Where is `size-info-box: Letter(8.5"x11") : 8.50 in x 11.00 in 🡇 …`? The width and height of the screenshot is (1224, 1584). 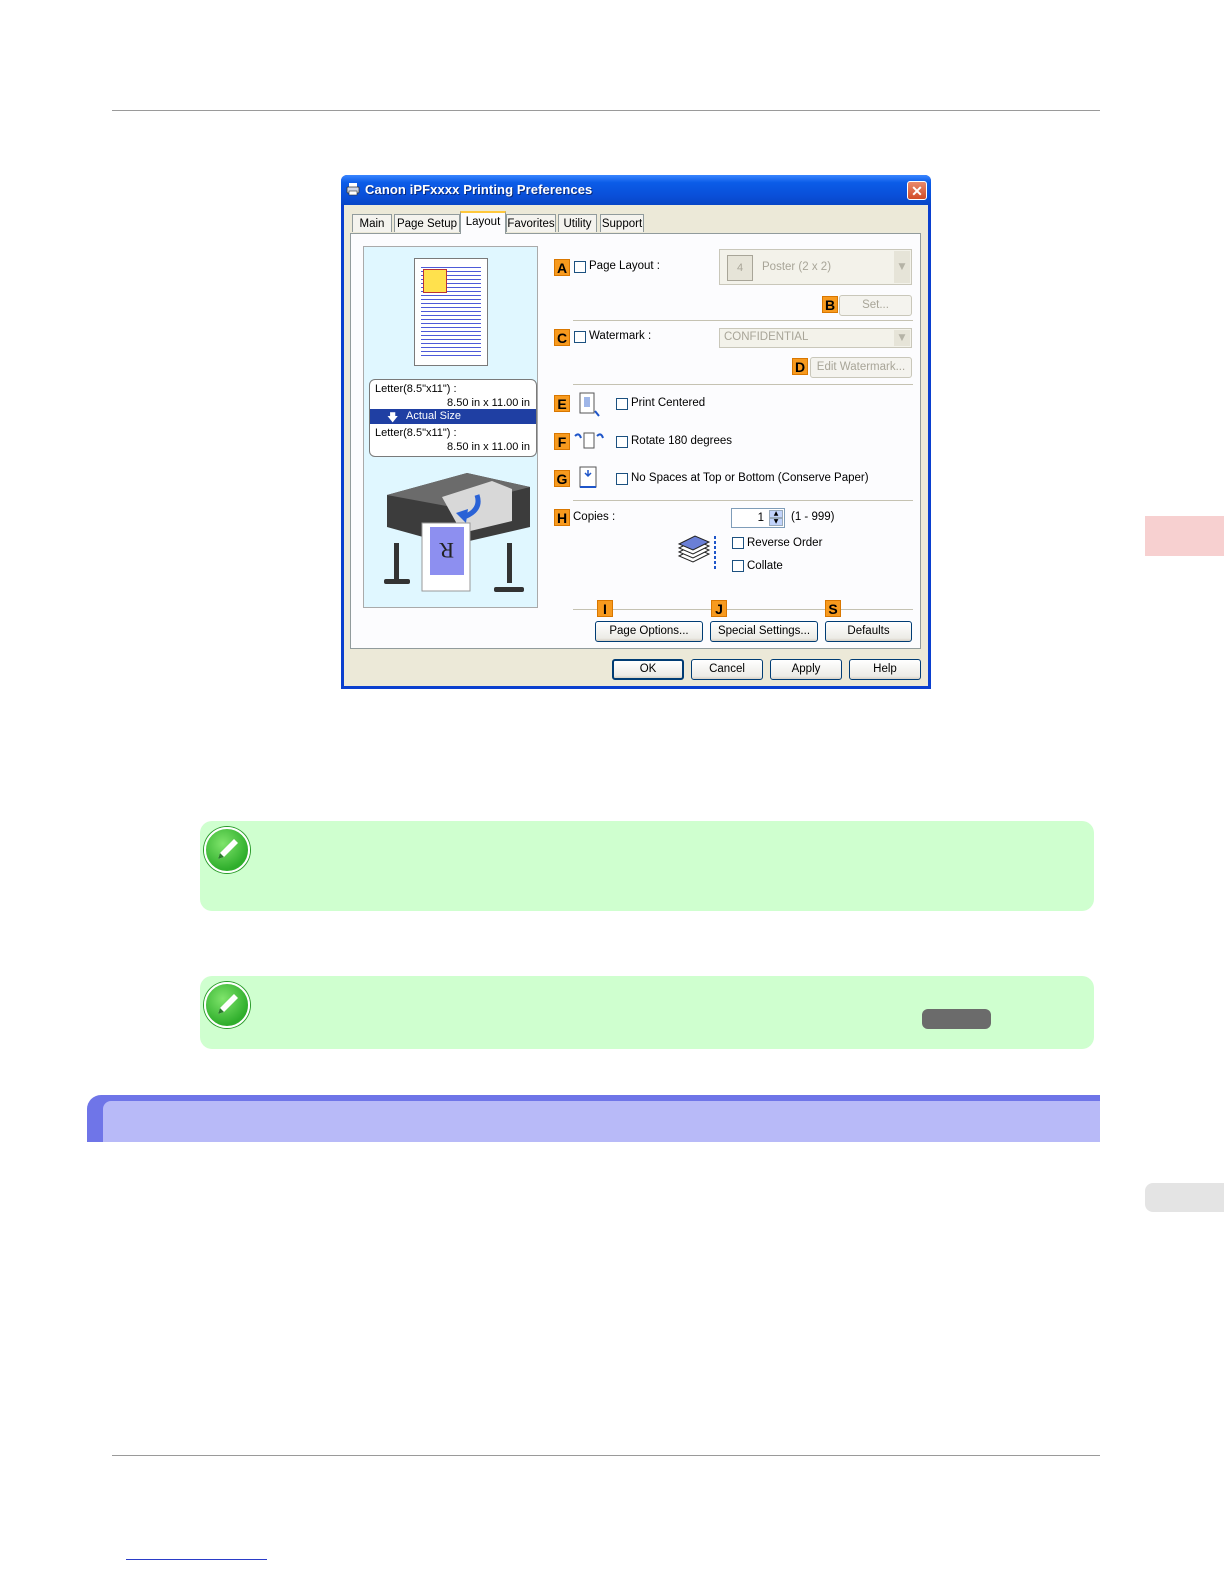 size-info-box: Letter(8.5"x11") : 8.50 in x 11.00 in 🡇 … is located at coordinates (453, 418).